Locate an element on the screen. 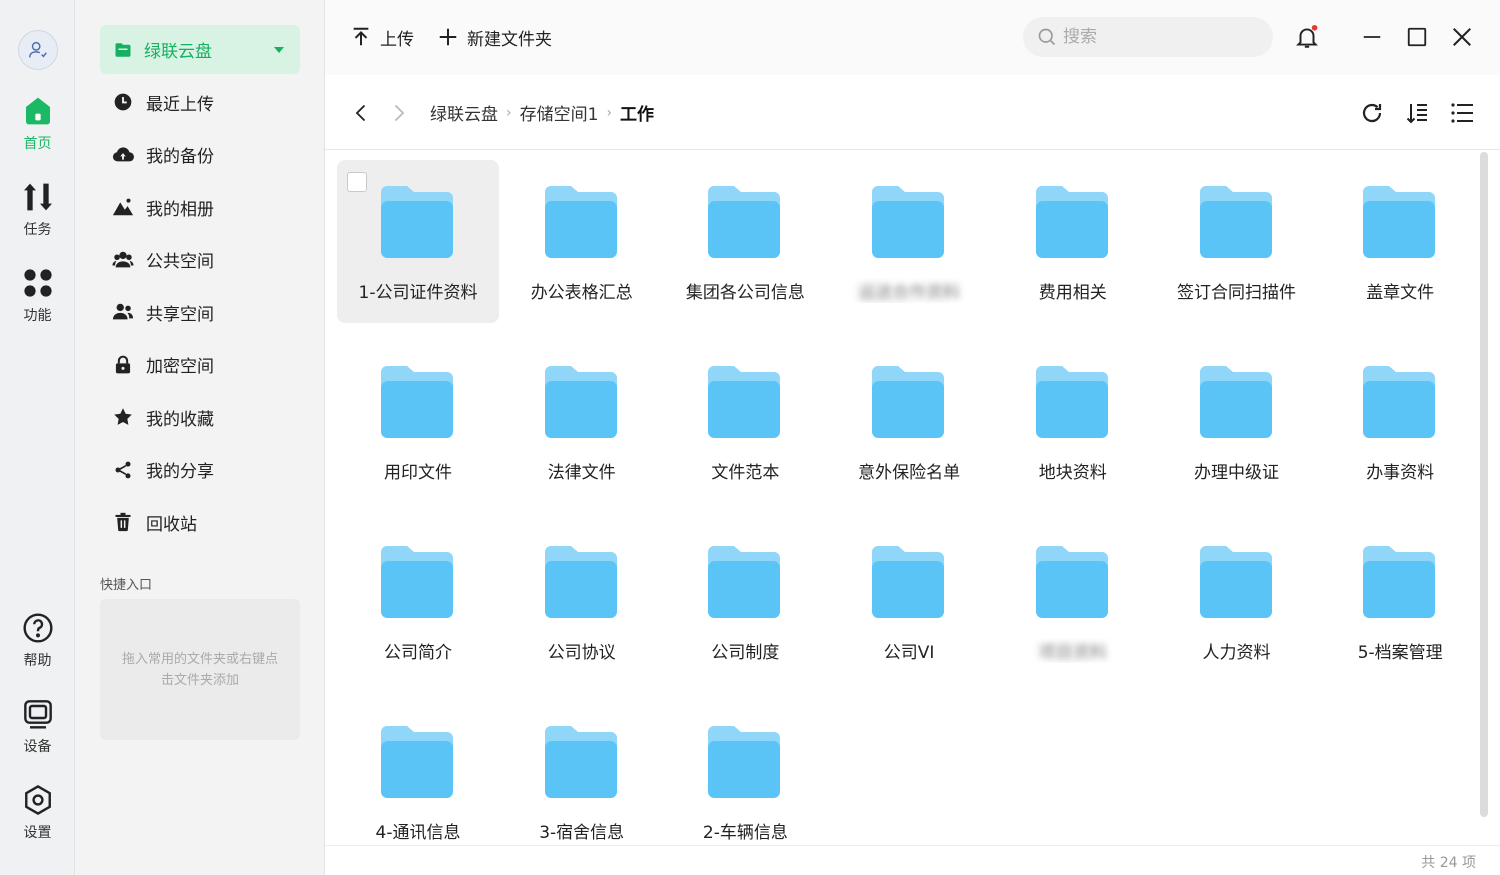 Image resolution: width=1500 pixels, height=875 pixels. breadcrumb-item: 绿联云盘 is located at coordinates (464, 112).